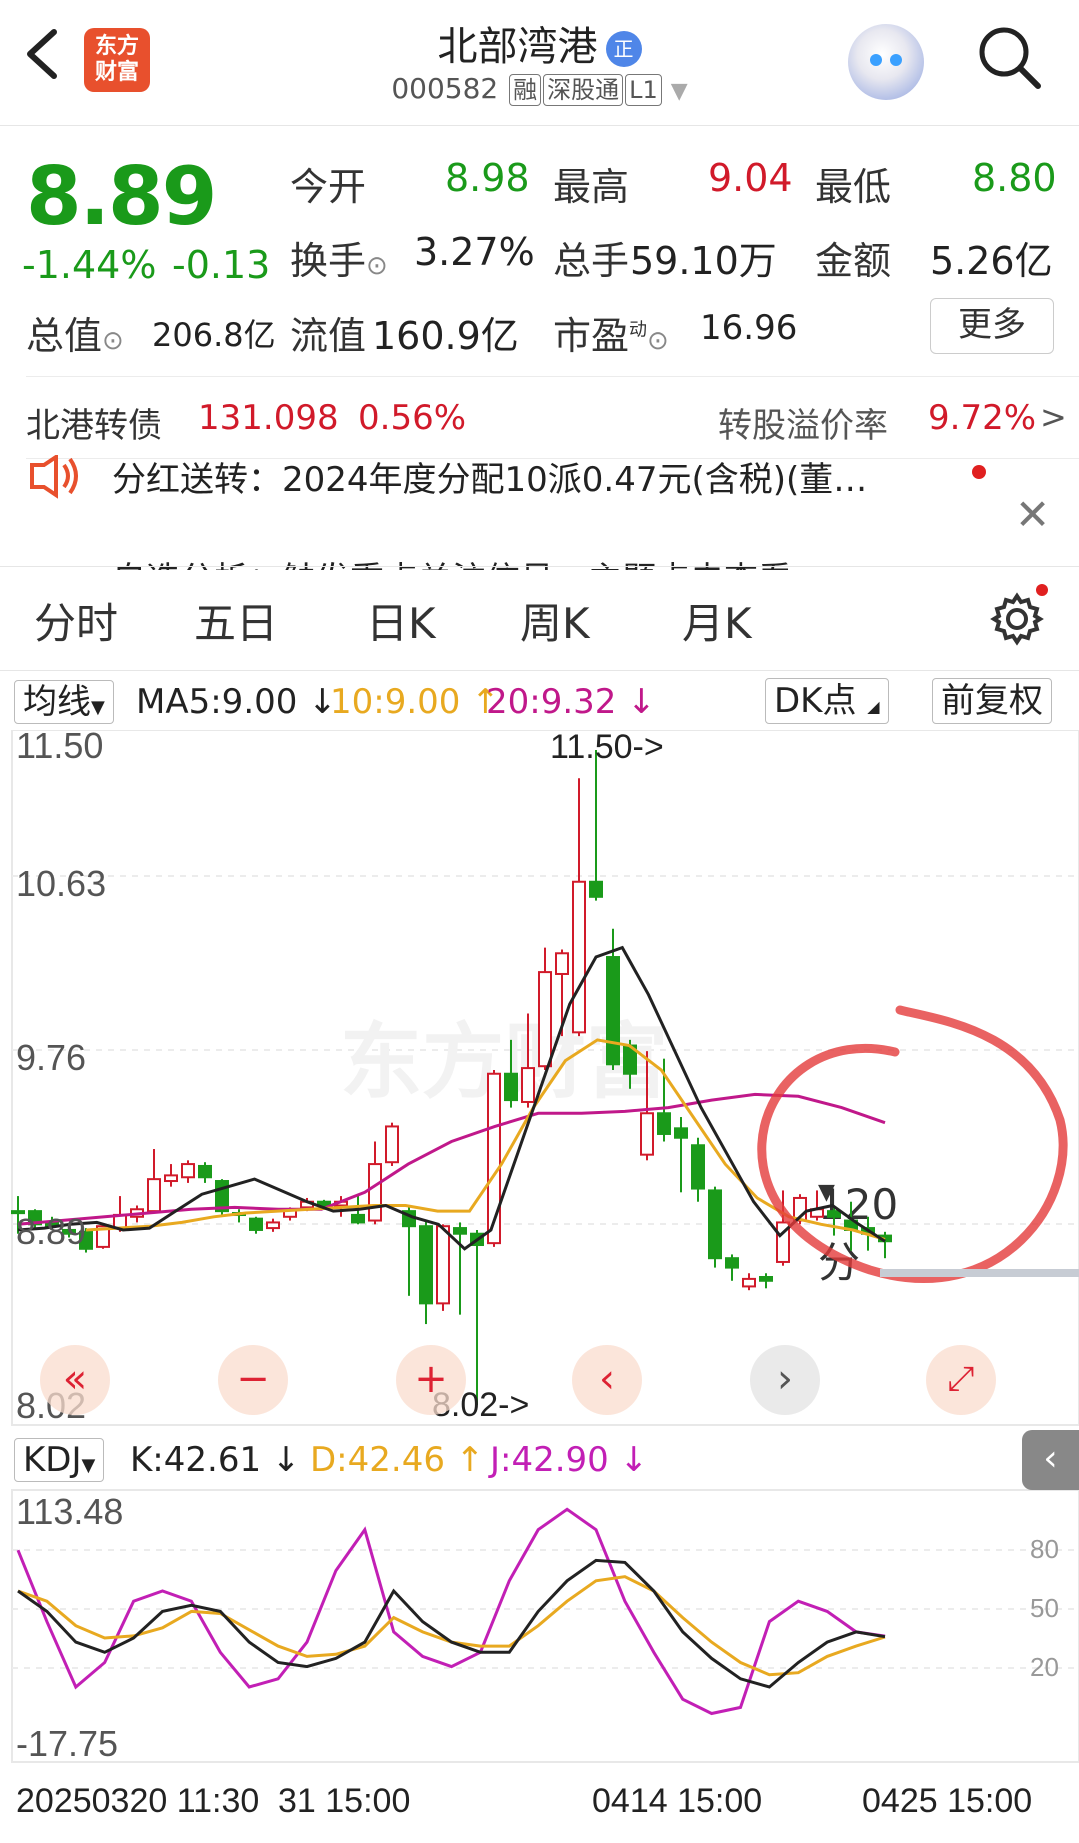  Describe the element at coordinates (415, 702) in the screenshot. I see `ma10-value: 10:9.00 ↑` at that location.